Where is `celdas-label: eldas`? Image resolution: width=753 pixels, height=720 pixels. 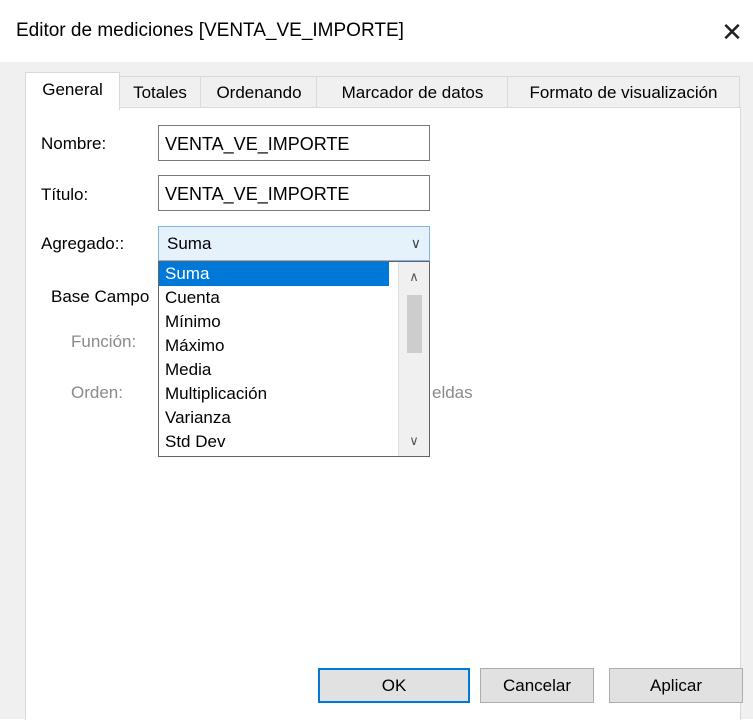 celdas-label: eldas is located at coordinates (452, 392).